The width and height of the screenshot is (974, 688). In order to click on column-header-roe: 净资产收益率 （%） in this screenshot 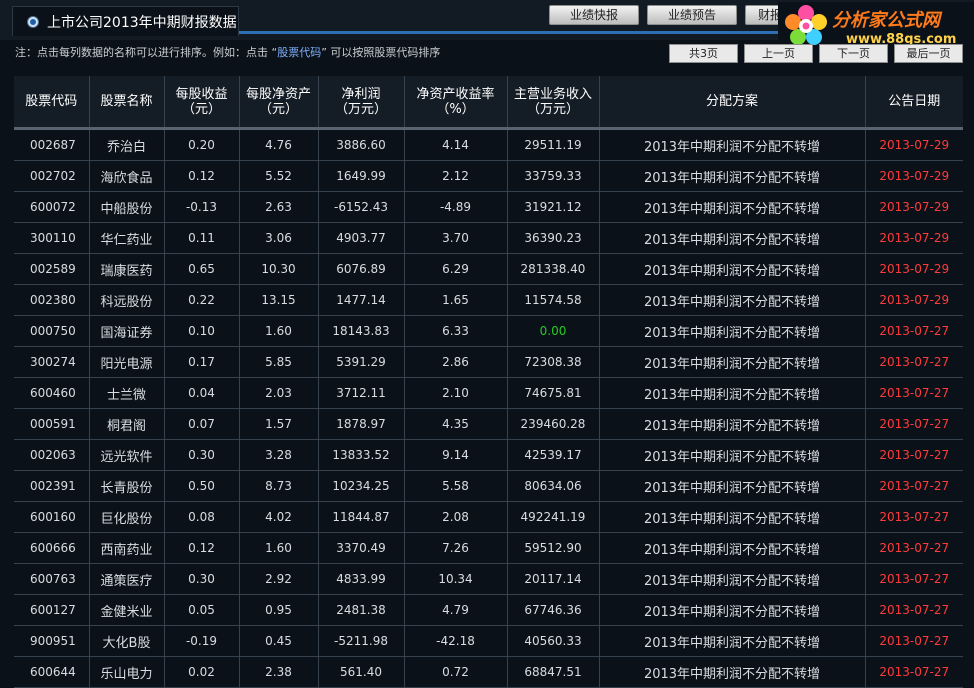, I will do `click(456, 103)`.